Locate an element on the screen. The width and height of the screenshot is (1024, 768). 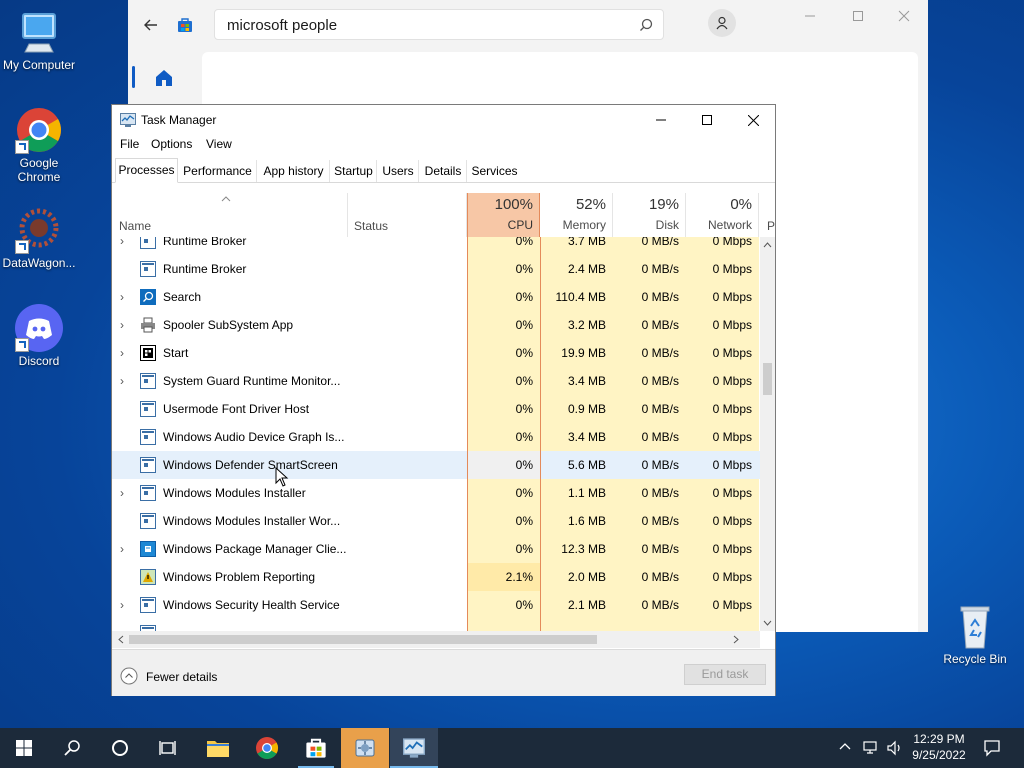
taskbar-chrome is located at coordinates (267, 748).